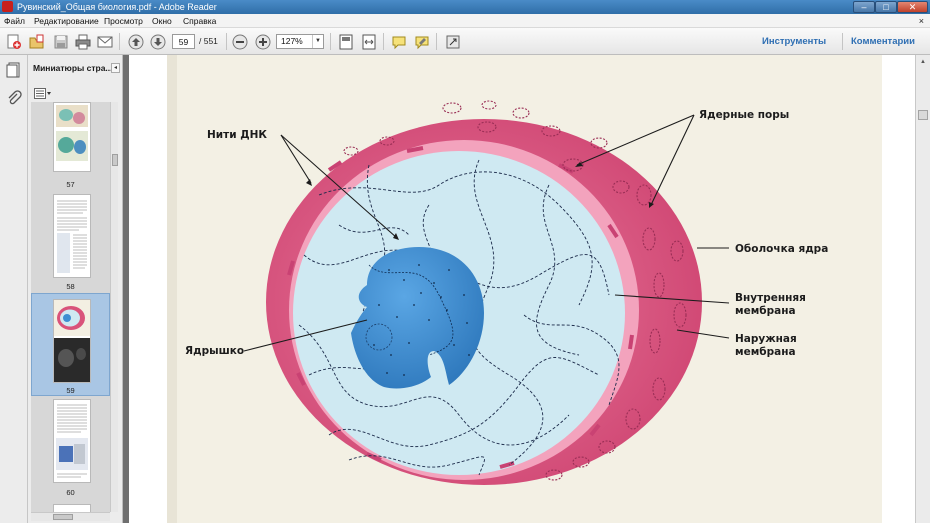 This screenshot has height=523, width=930. What do you see at coordinates (199, 21) in the screenshot?
I see `menu-help: Справка` at bounding box center [199, 21].